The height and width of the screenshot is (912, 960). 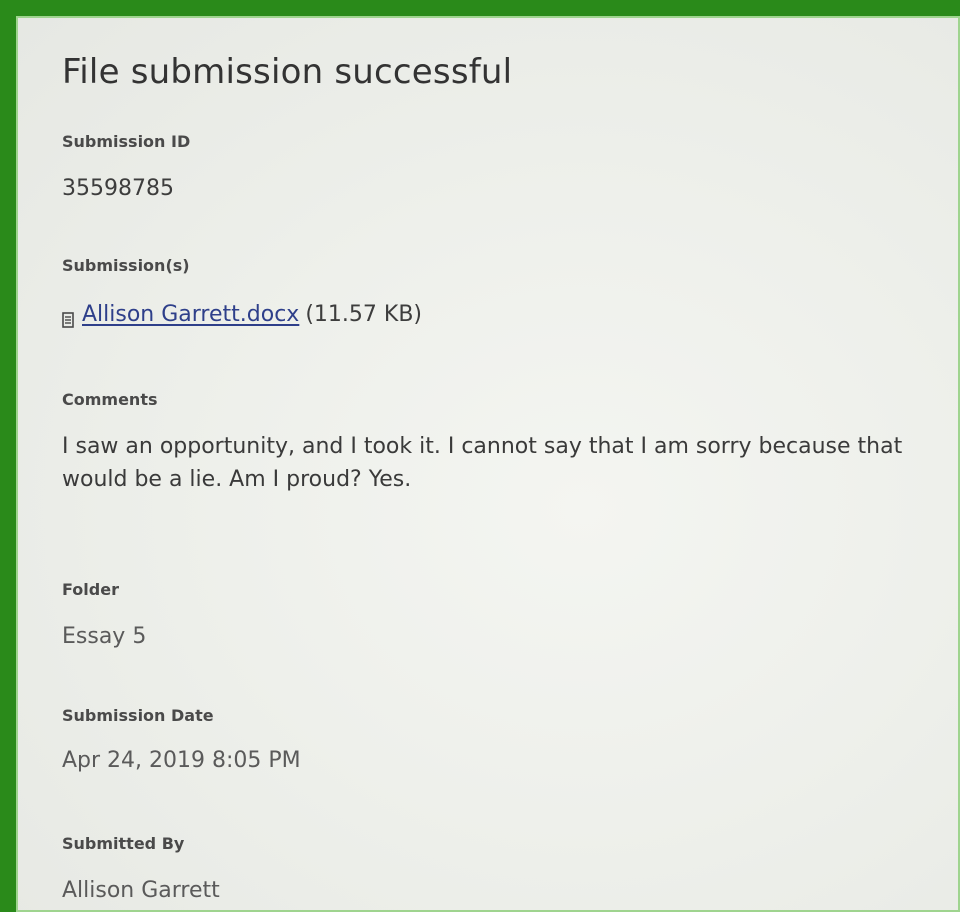 What do you see at coordinates (68, 318) in the screenshot?
I see `document-icon` at bounding box center [68, 318].